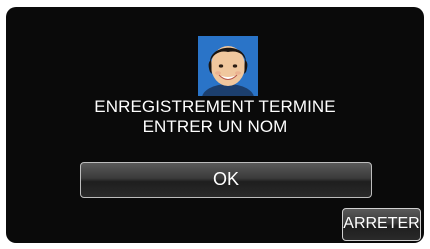 The height and width of the screenshot is (249, 430). I want to click on message-line-1: ENREGISTREMENT TERMINE, so click(215, 106).